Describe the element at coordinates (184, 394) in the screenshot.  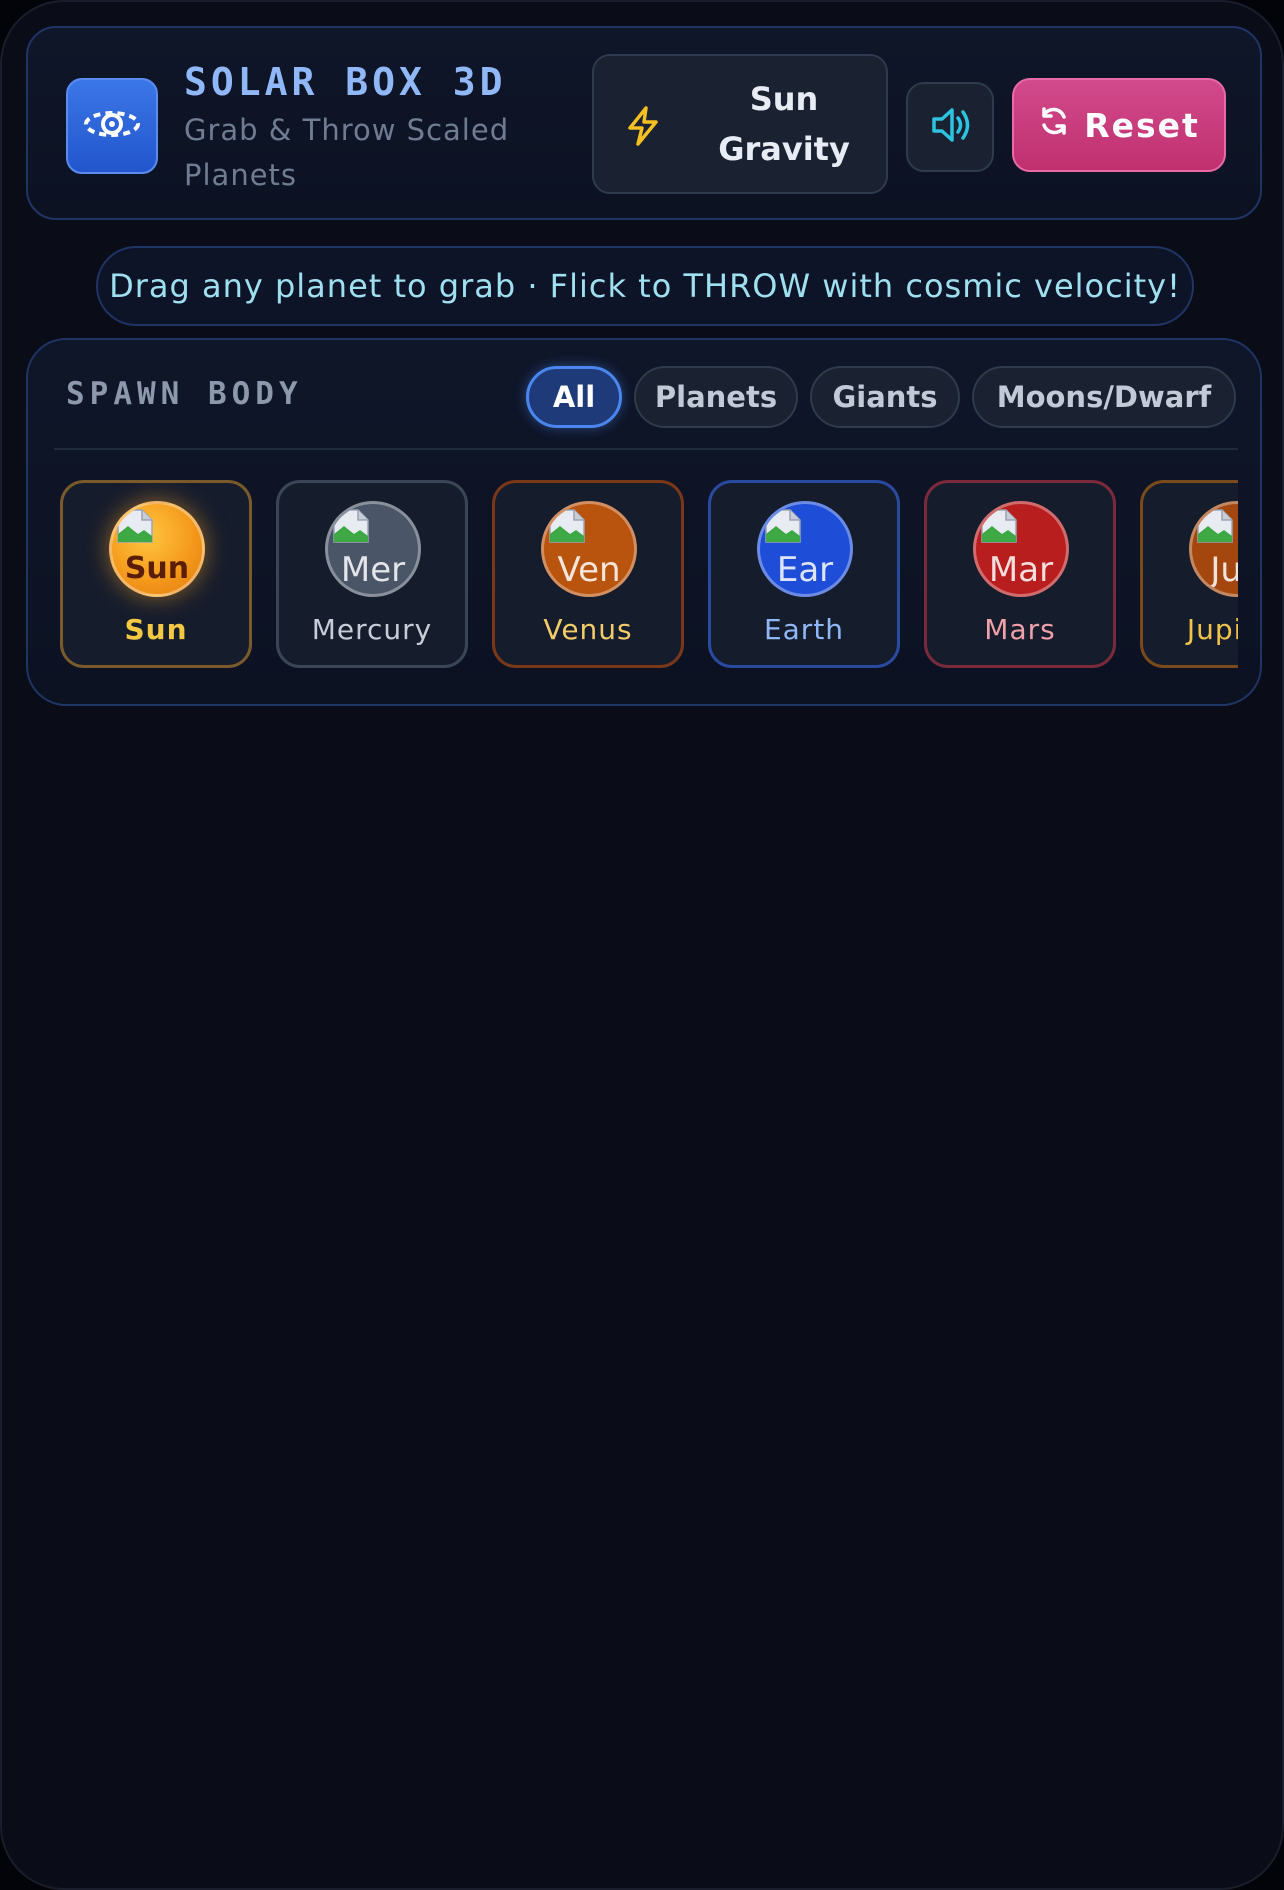
I see `spawn-body-title: SPAWN BODY` at that location.